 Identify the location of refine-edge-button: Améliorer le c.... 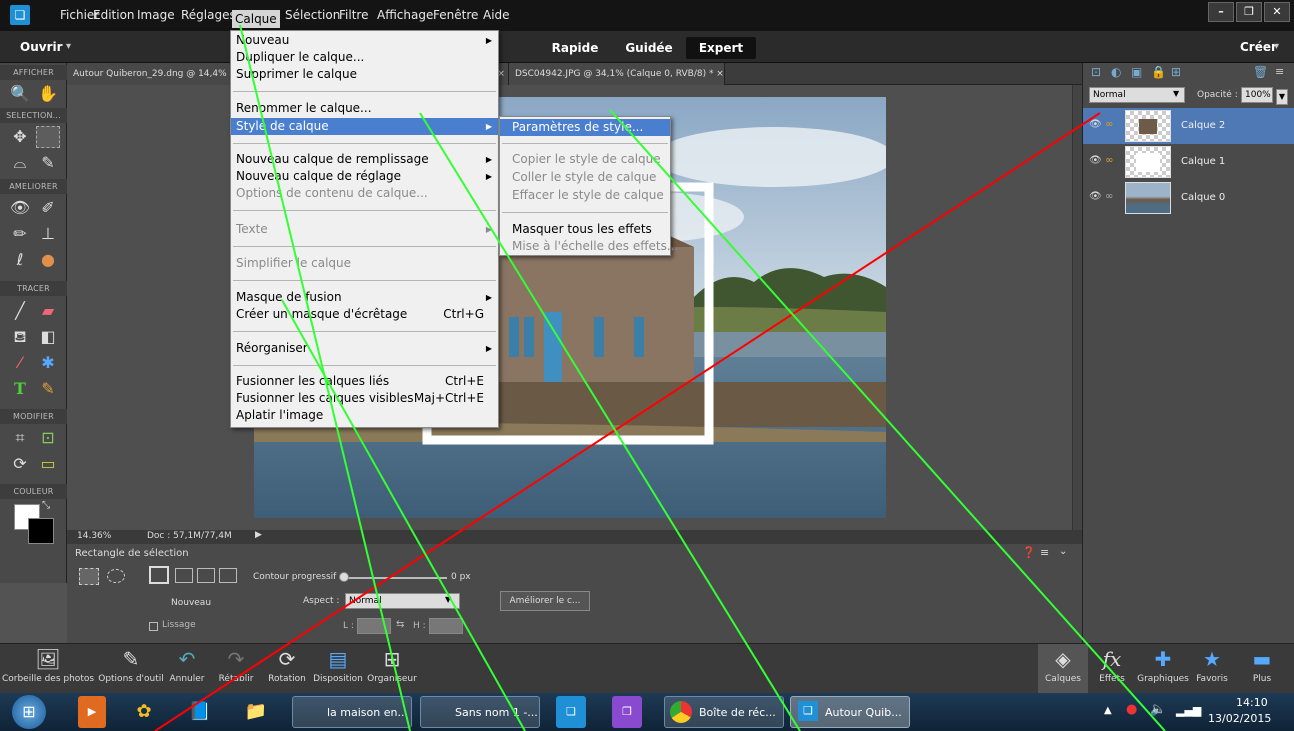
(545, 601).